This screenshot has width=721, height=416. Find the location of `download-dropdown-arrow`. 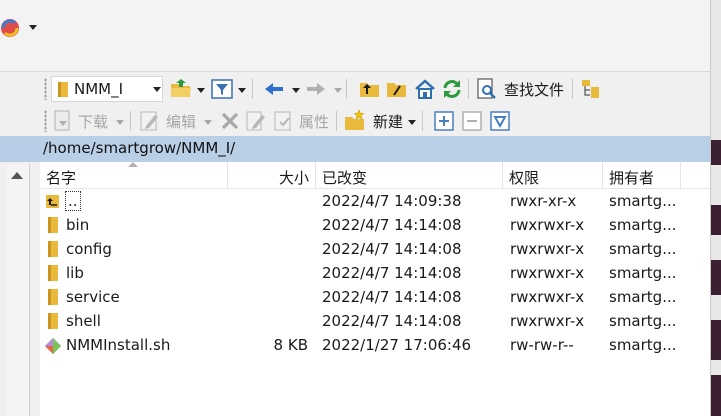

download-dropdown-arrow is located at coordinates (120, 122).